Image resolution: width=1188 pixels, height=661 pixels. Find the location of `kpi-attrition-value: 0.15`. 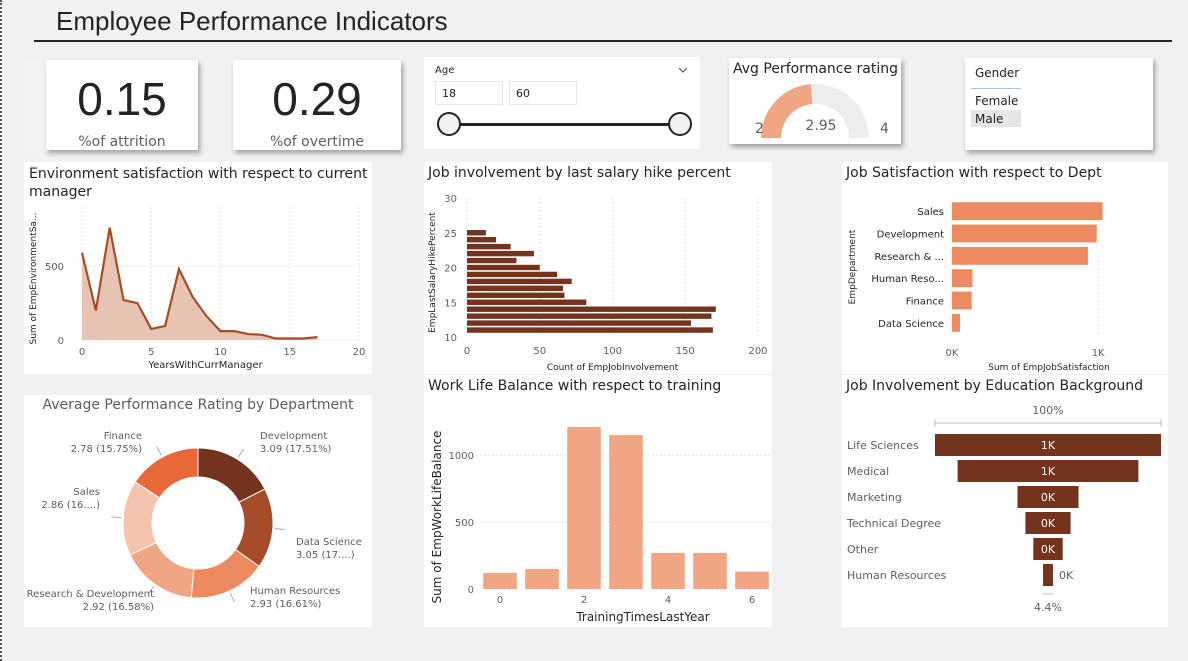

kpi-attrition-value: 0.15 is located at coordinates (122, 99).